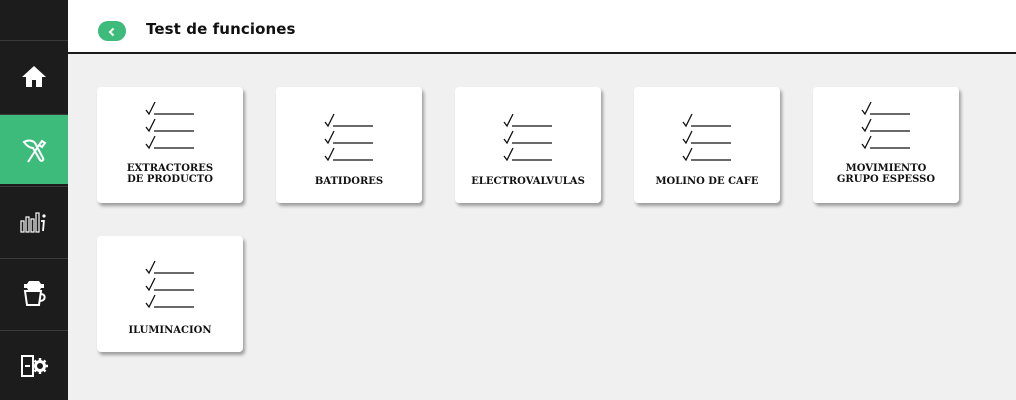 This screenshot has height=400, width=1016. I want to click on tile-batidores: BATIDORES, so click(349, 145).